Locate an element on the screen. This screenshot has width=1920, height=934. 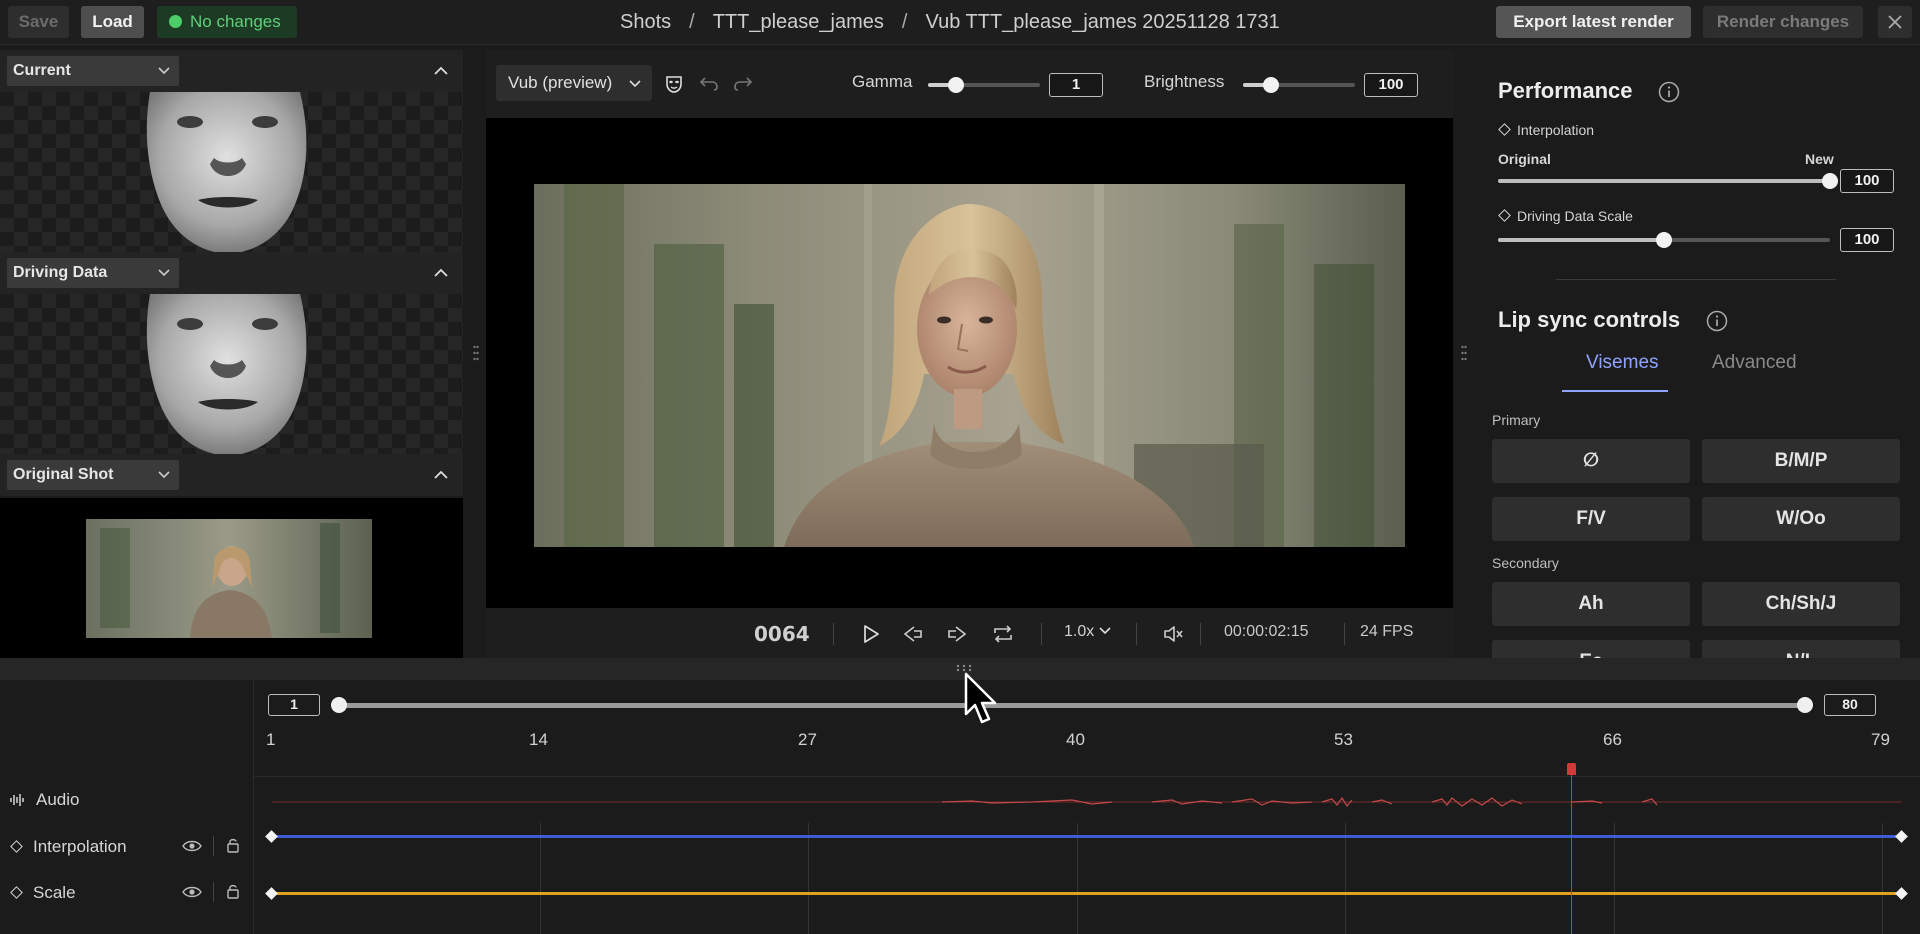
ruler-label: 1 is located at coordinates (271, 739).